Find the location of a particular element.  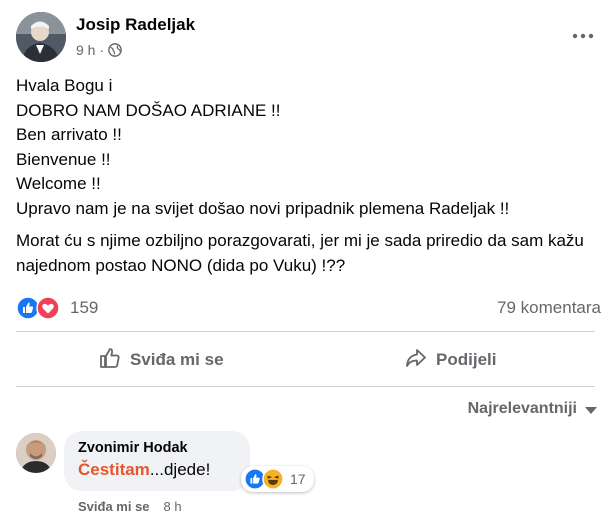

post-author-name: Josip Radeljak is located at coordinates (135, 25).